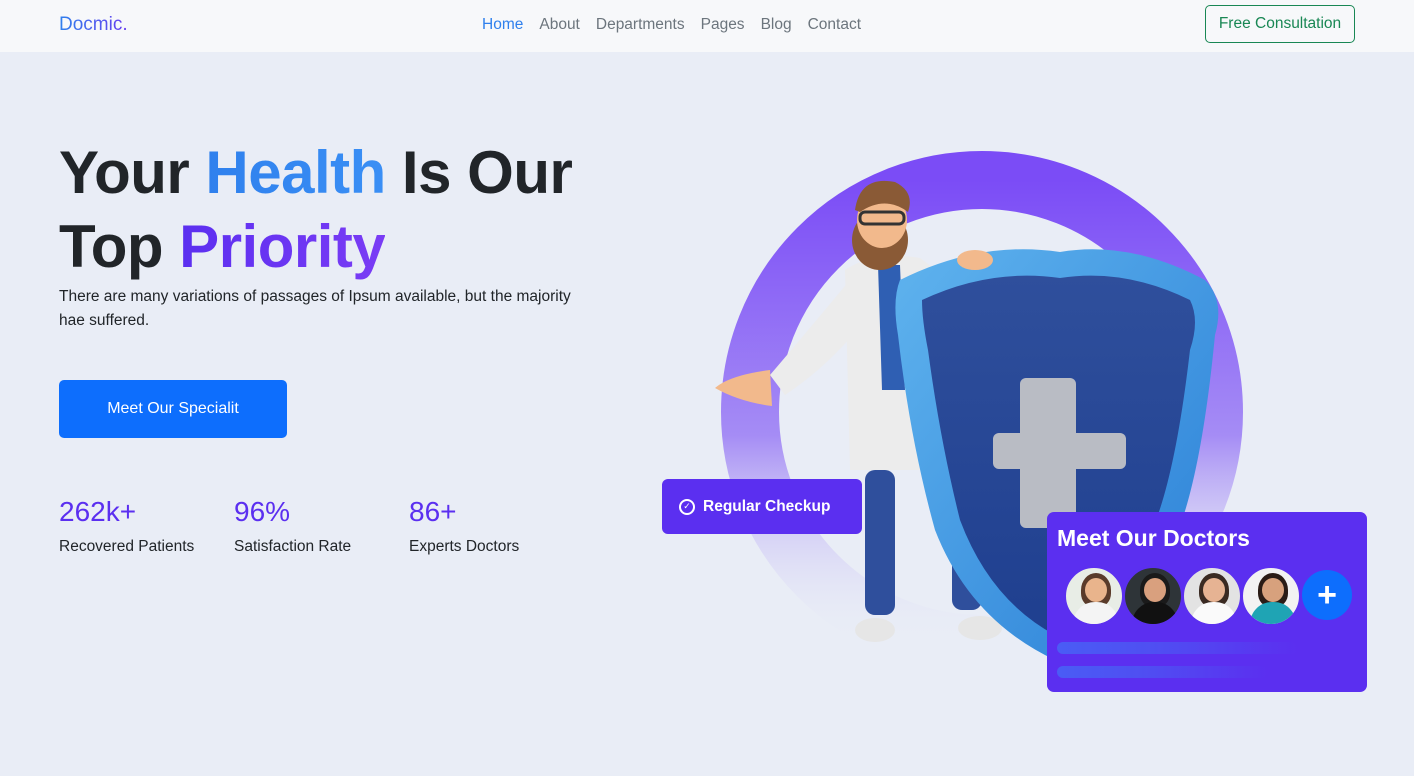  Describe the element at coordinates (127, 546) in the screenshot. I see `stat-label: Recovered Patients` at that location.